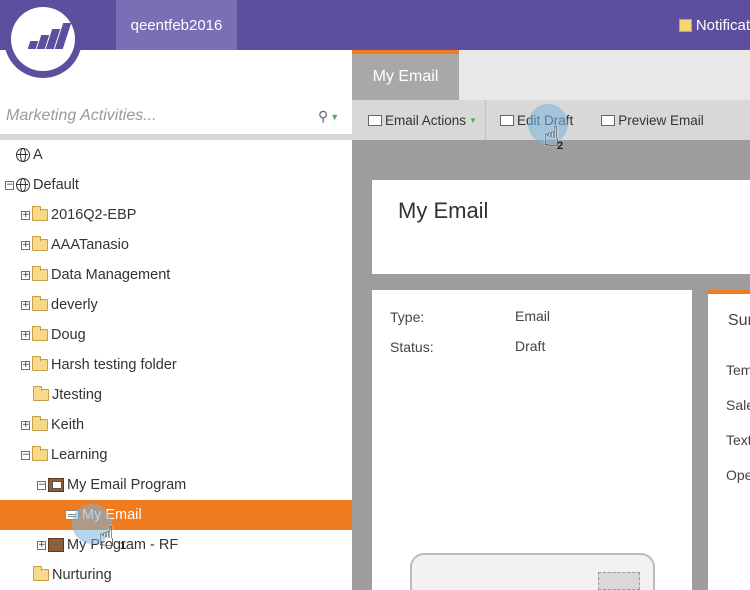  What do you see at coordinates (56, 185) in the screenshot?
I see `tree-item-label: Default` at bounding box center [56, 185].